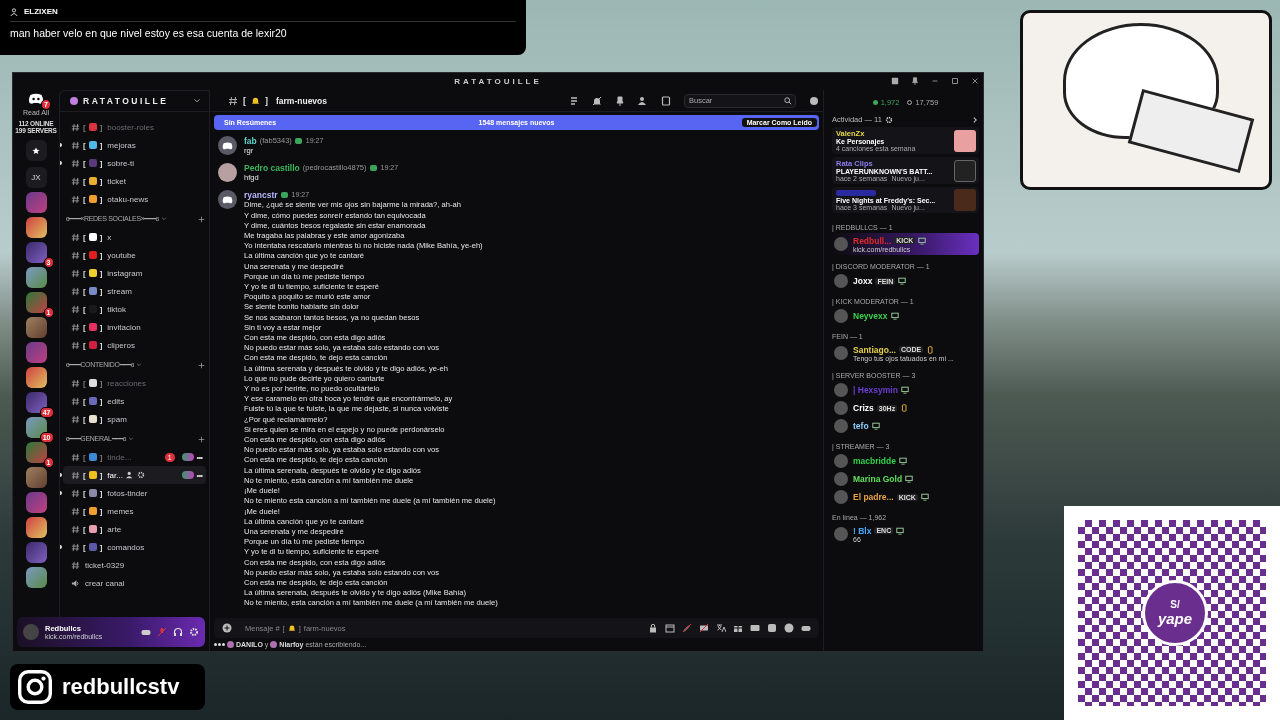 The width and height of the screenshot is (1280, 720). I want to click on channel-item: [ ] ticket, so click(134, 181).